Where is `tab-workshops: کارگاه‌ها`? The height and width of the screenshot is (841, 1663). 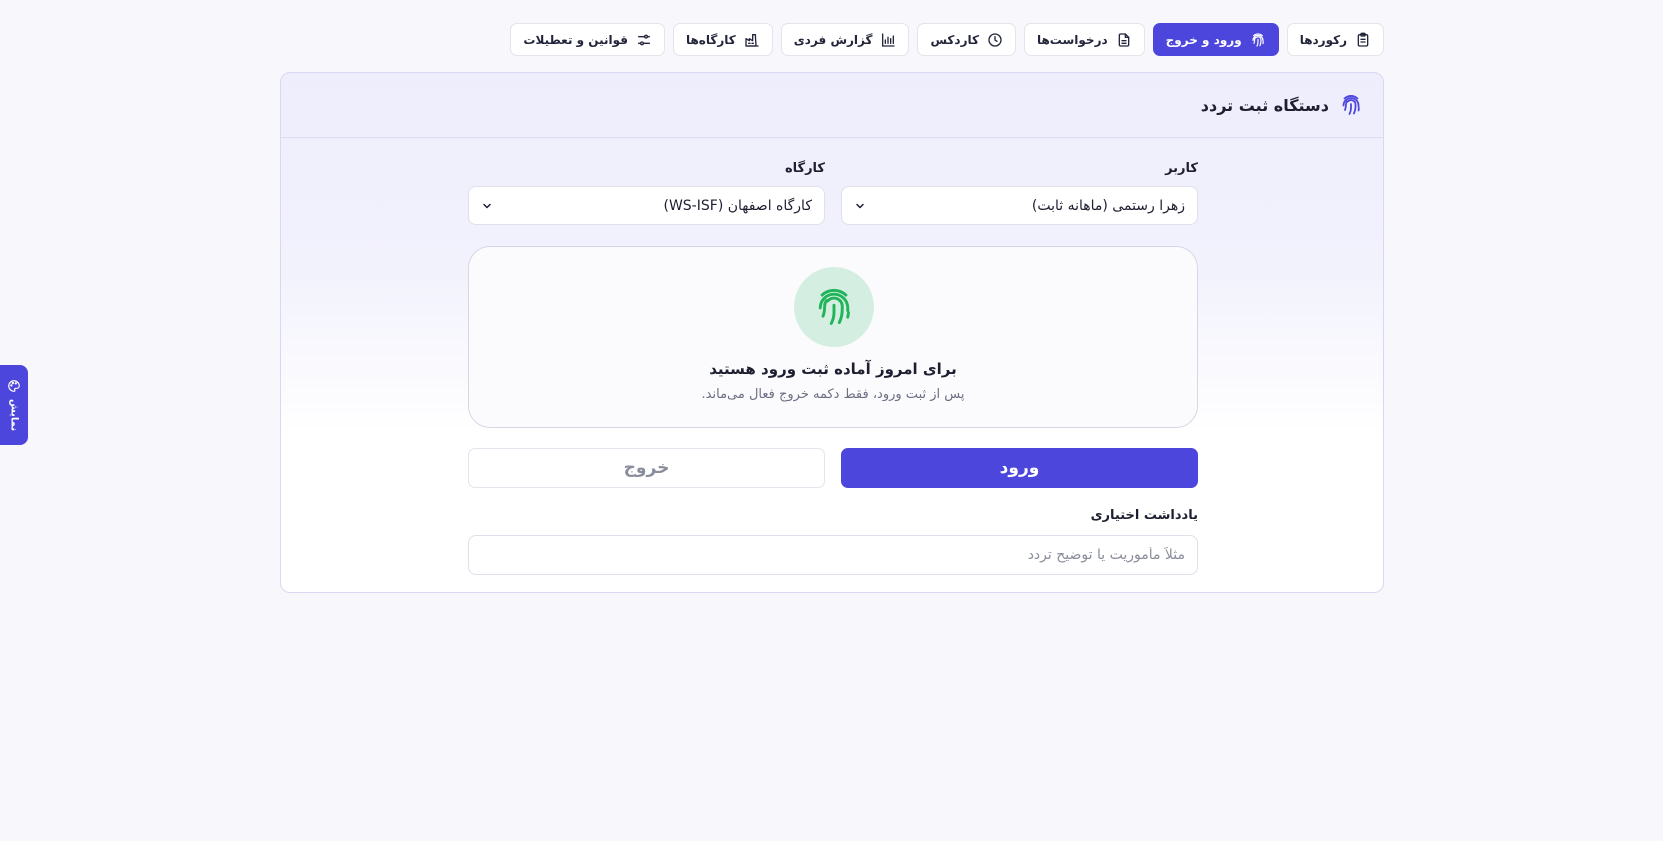
tab-workshops: کارگاه‌ها is located at coordinates (722, 39).